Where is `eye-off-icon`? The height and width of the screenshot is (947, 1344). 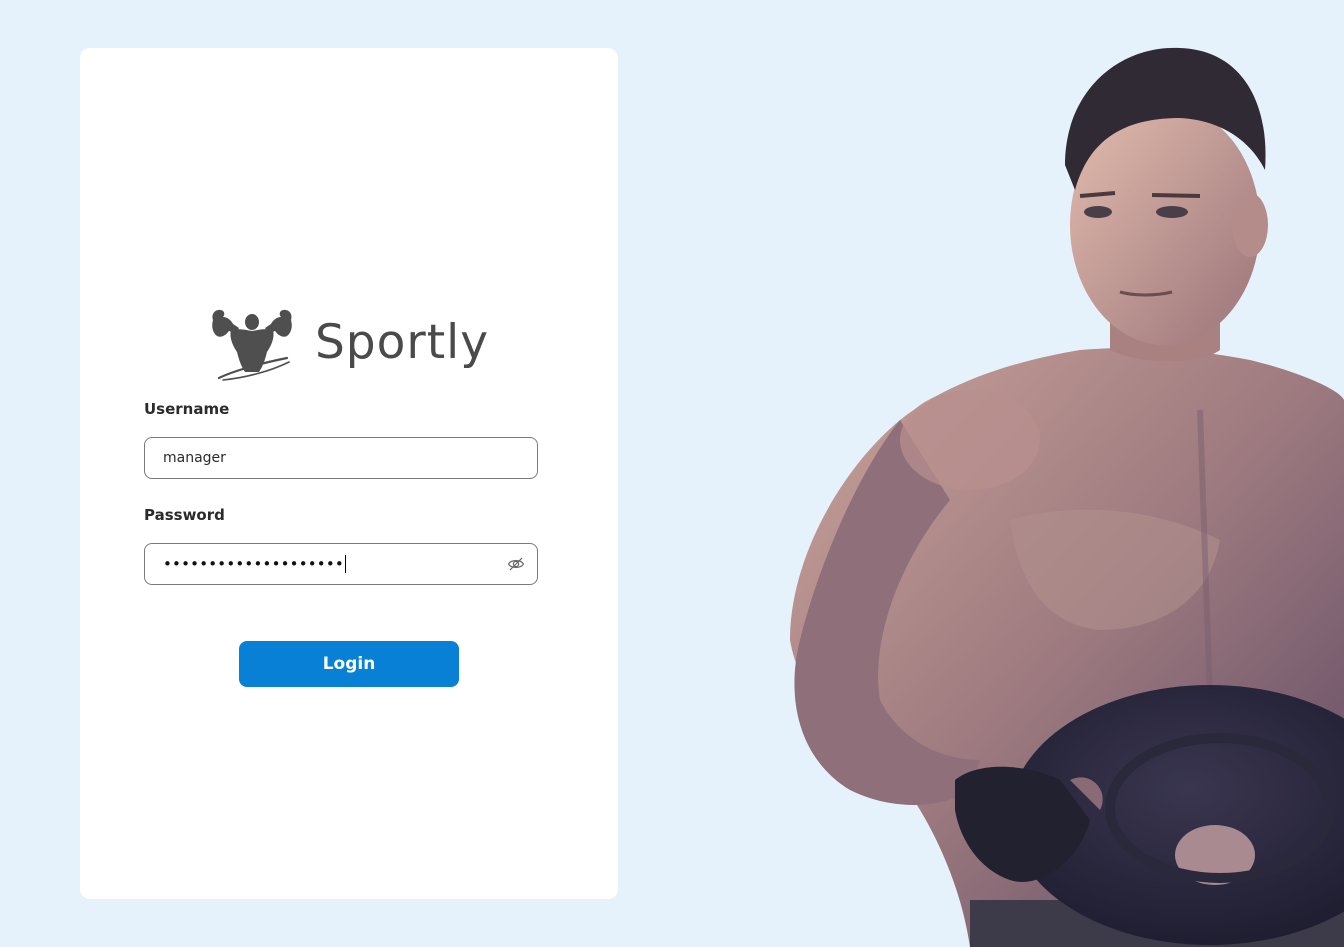
eye-off-icon is located at coordinates (516, 564).